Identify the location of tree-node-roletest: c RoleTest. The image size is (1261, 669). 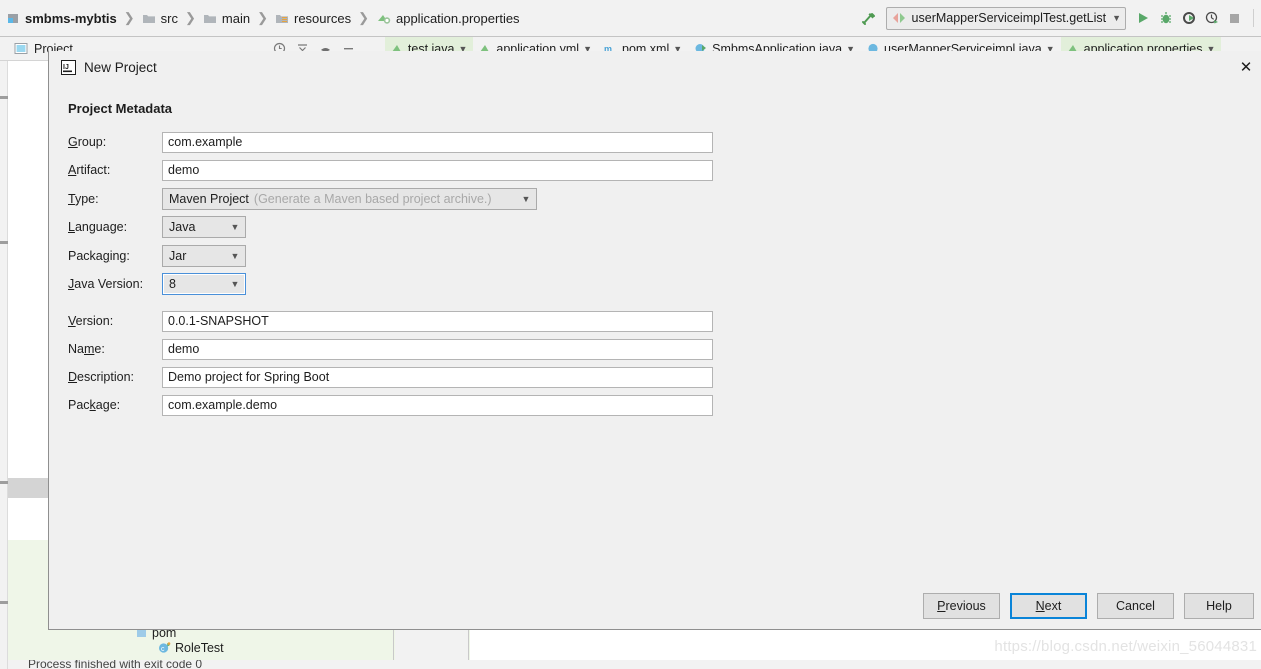
(191, 648).